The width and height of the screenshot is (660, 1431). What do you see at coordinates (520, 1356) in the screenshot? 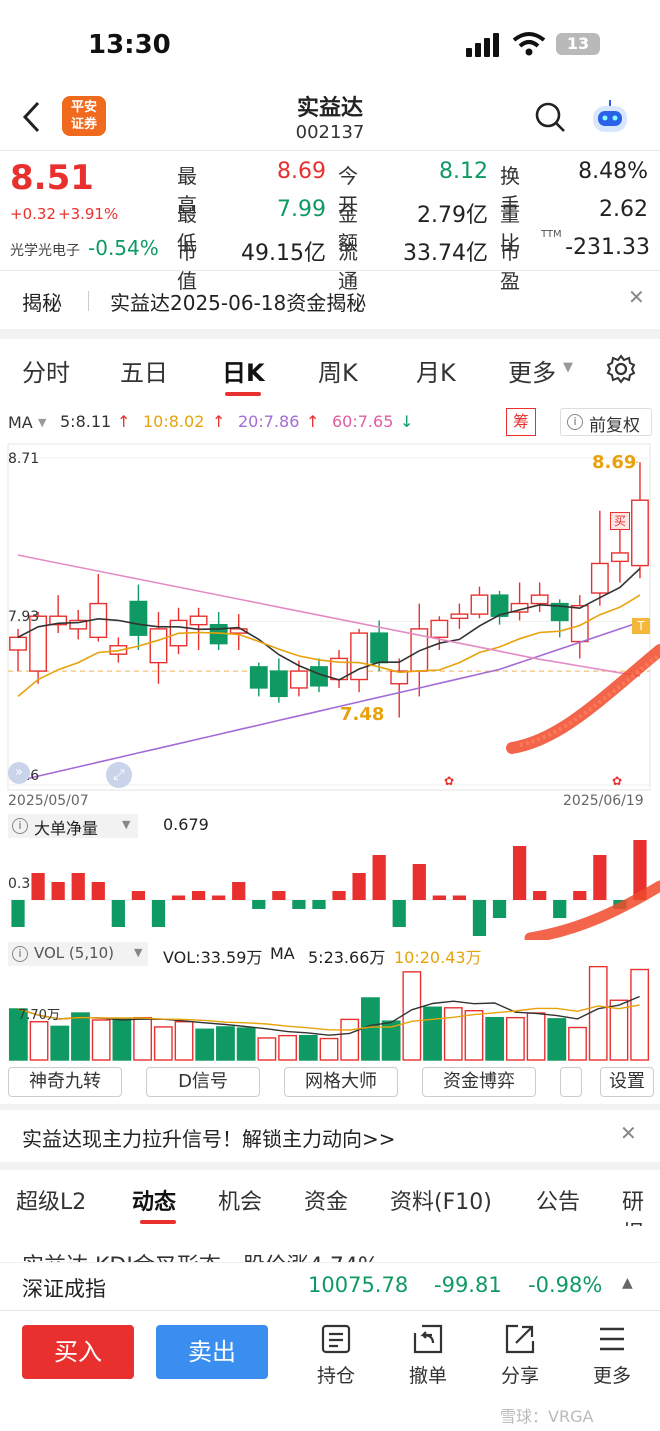
I see `nav-share: 分享` at bounding box center [520, 1356].